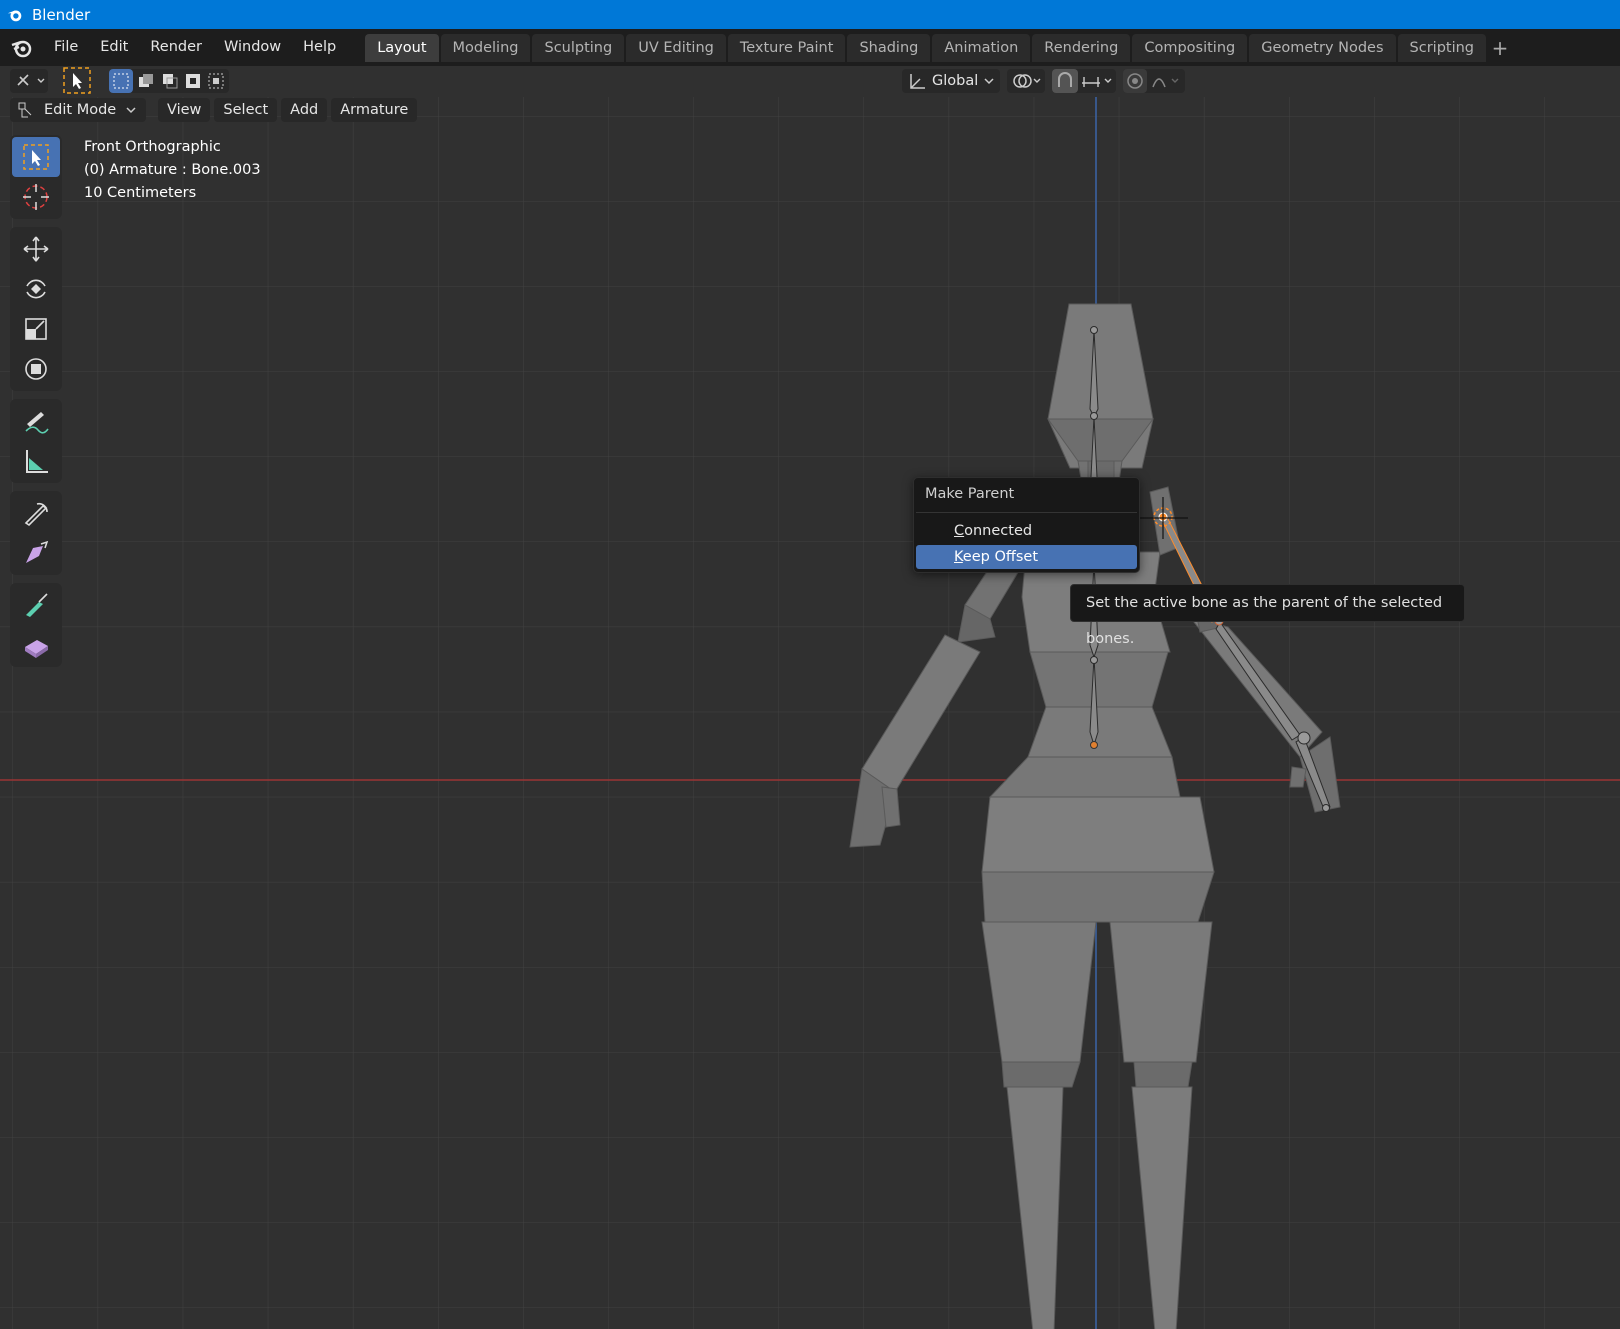 The image size is (1620, 1329). I want to click on editor-type-button, so click(29, 81).